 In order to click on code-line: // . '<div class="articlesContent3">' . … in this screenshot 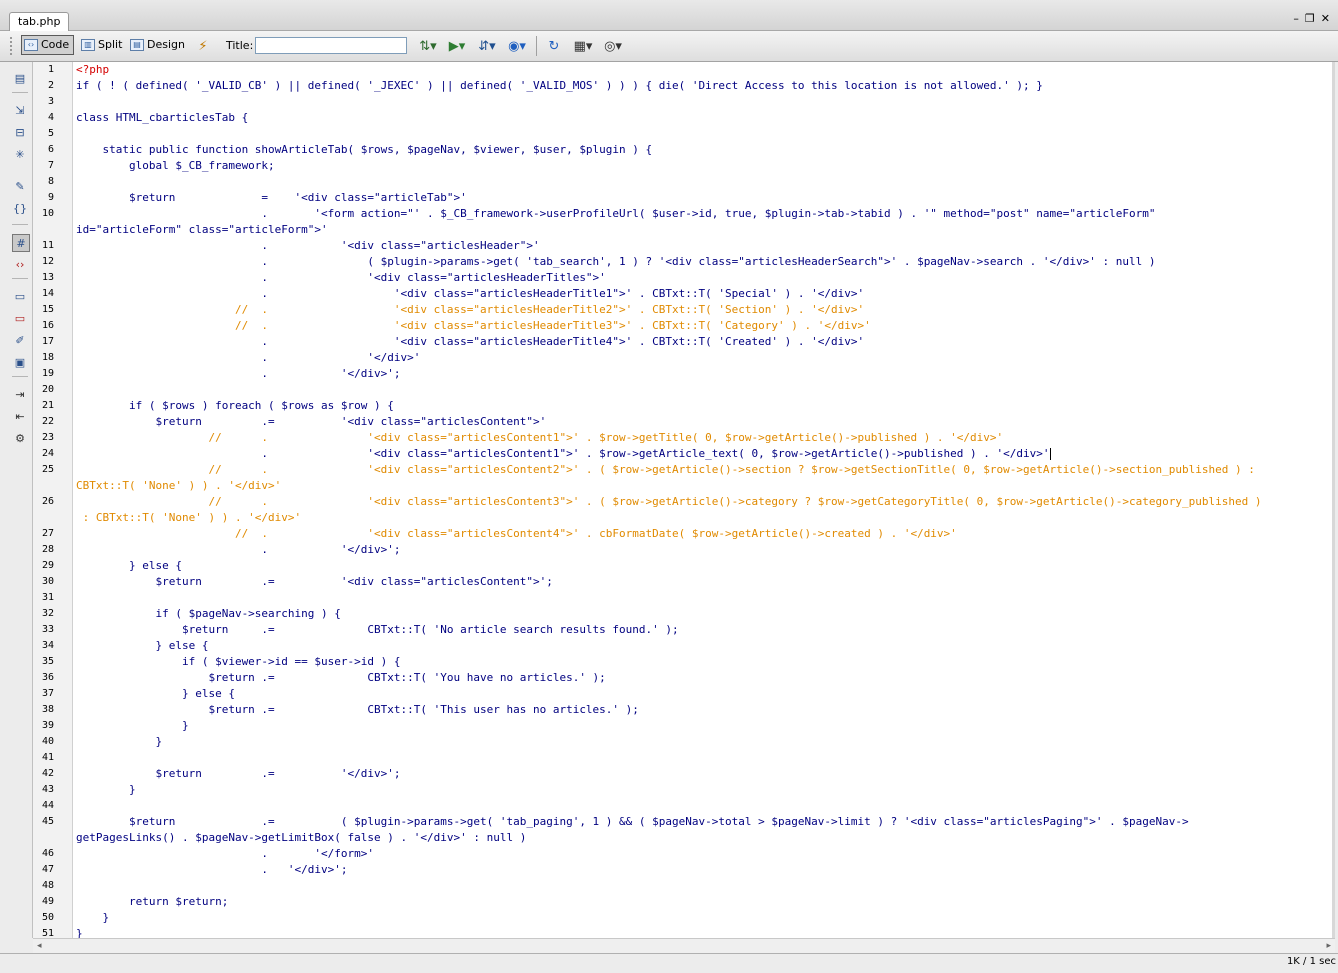, I will do `click(668, 501)`.